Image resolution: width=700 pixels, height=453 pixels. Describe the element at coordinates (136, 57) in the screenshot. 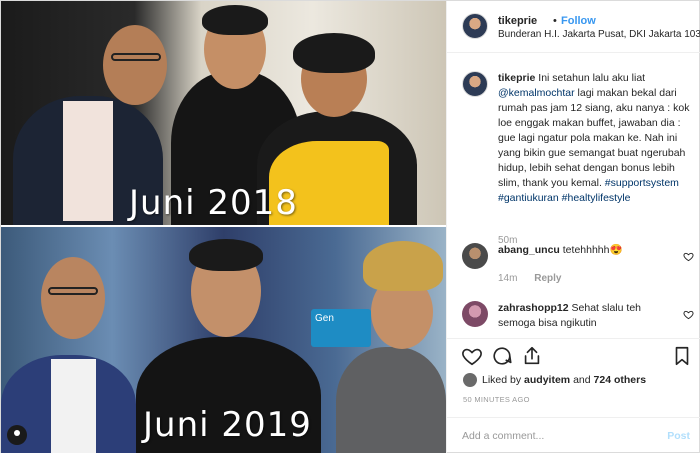

I see `glasses-left-2018` at that location.